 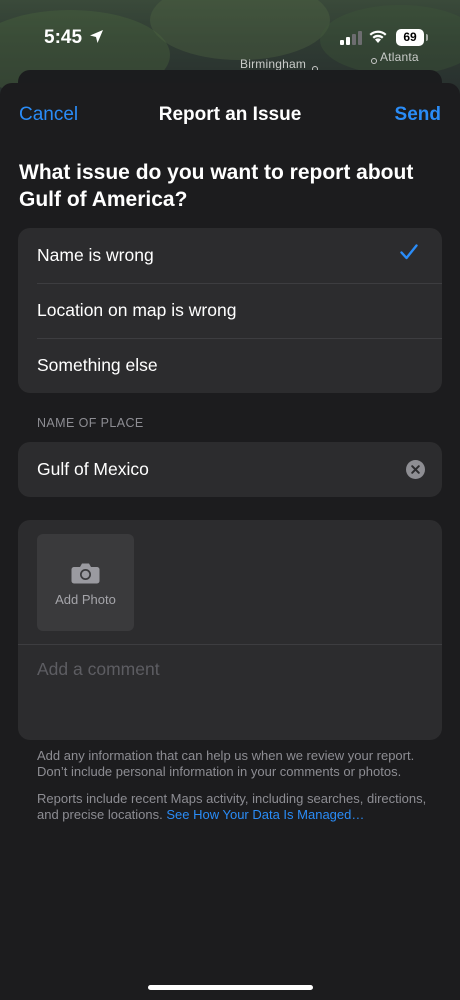 I want to click on name-of-place-label: NAME OF PLACE, so click(x=90, y=423).